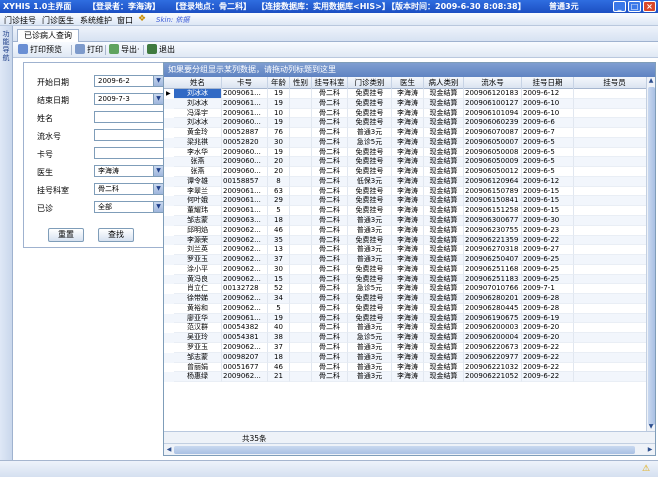 Image resolution: width=658 pixels, height=477 pixels. What do you see at coordinates (40, 50) in the screenshot?
I see `print-preview-button: 打印预览` at bounding box center [40, 50].